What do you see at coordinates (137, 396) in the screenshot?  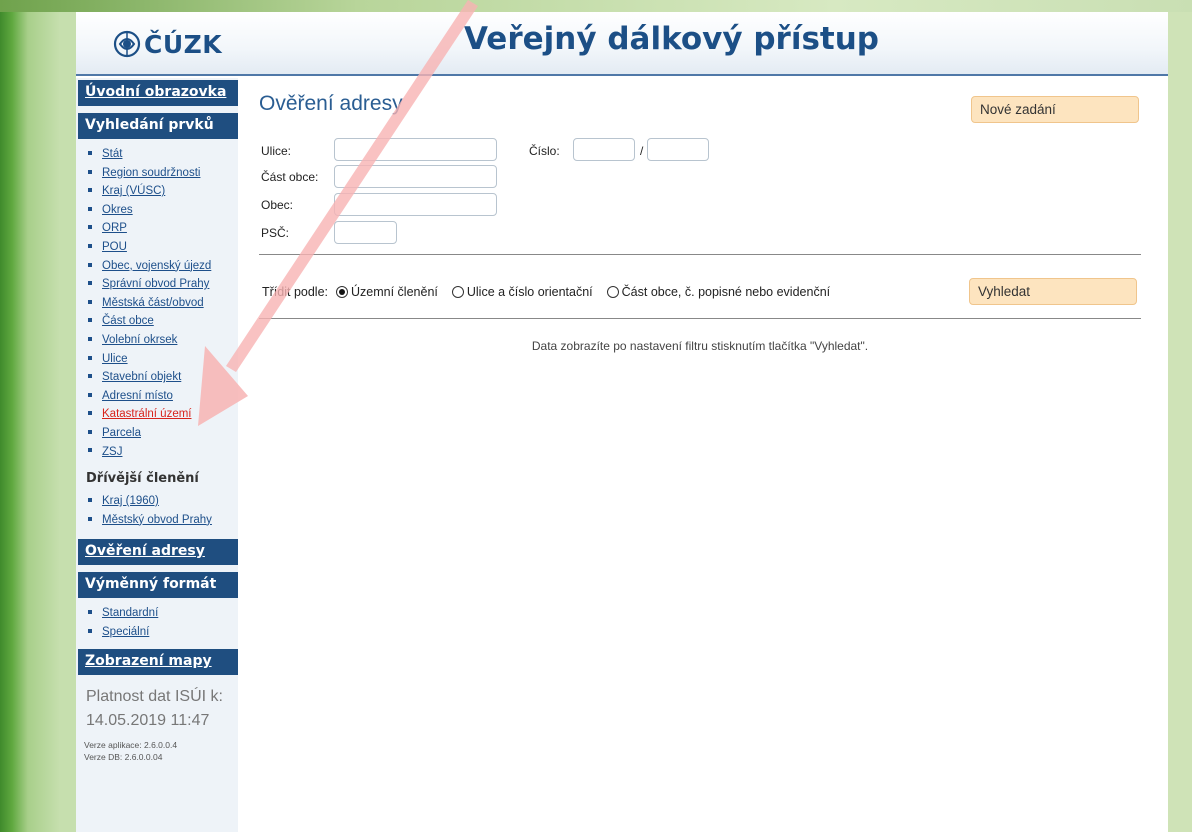 I see `sidebar-link-adresni-misto: Adresní místo` at bounding box center [137, 396].